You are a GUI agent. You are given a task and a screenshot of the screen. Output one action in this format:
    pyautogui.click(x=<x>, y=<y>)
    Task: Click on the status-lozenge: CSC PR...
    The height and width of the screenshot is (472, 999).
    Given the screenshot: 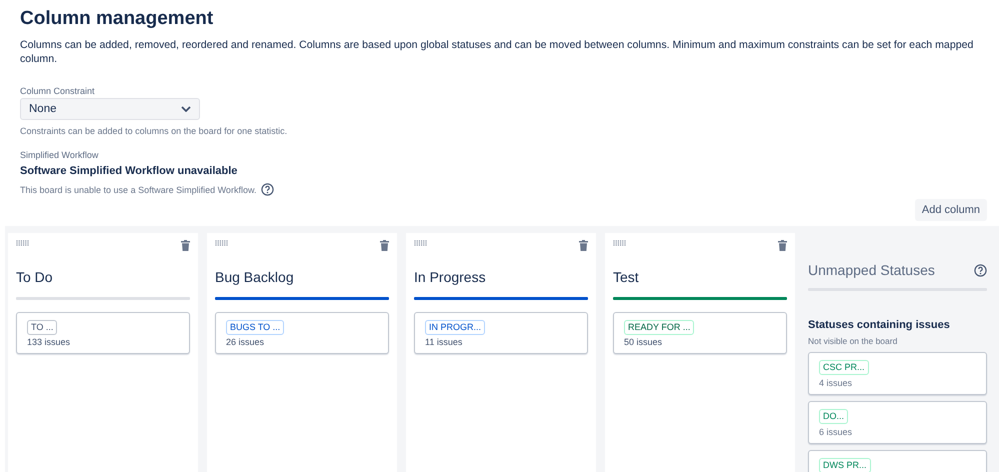 What is the action you would take?
    pyautogui.click(x=844, y=367)
    